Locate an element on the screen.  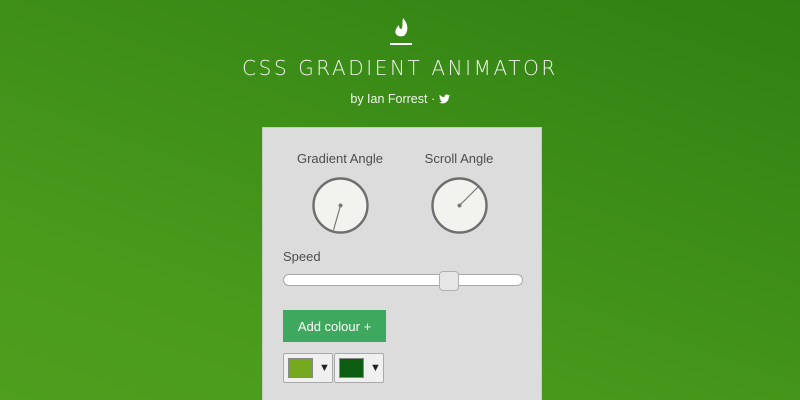
add-colour-button: Add colour + is located at coordinates (334, 326).